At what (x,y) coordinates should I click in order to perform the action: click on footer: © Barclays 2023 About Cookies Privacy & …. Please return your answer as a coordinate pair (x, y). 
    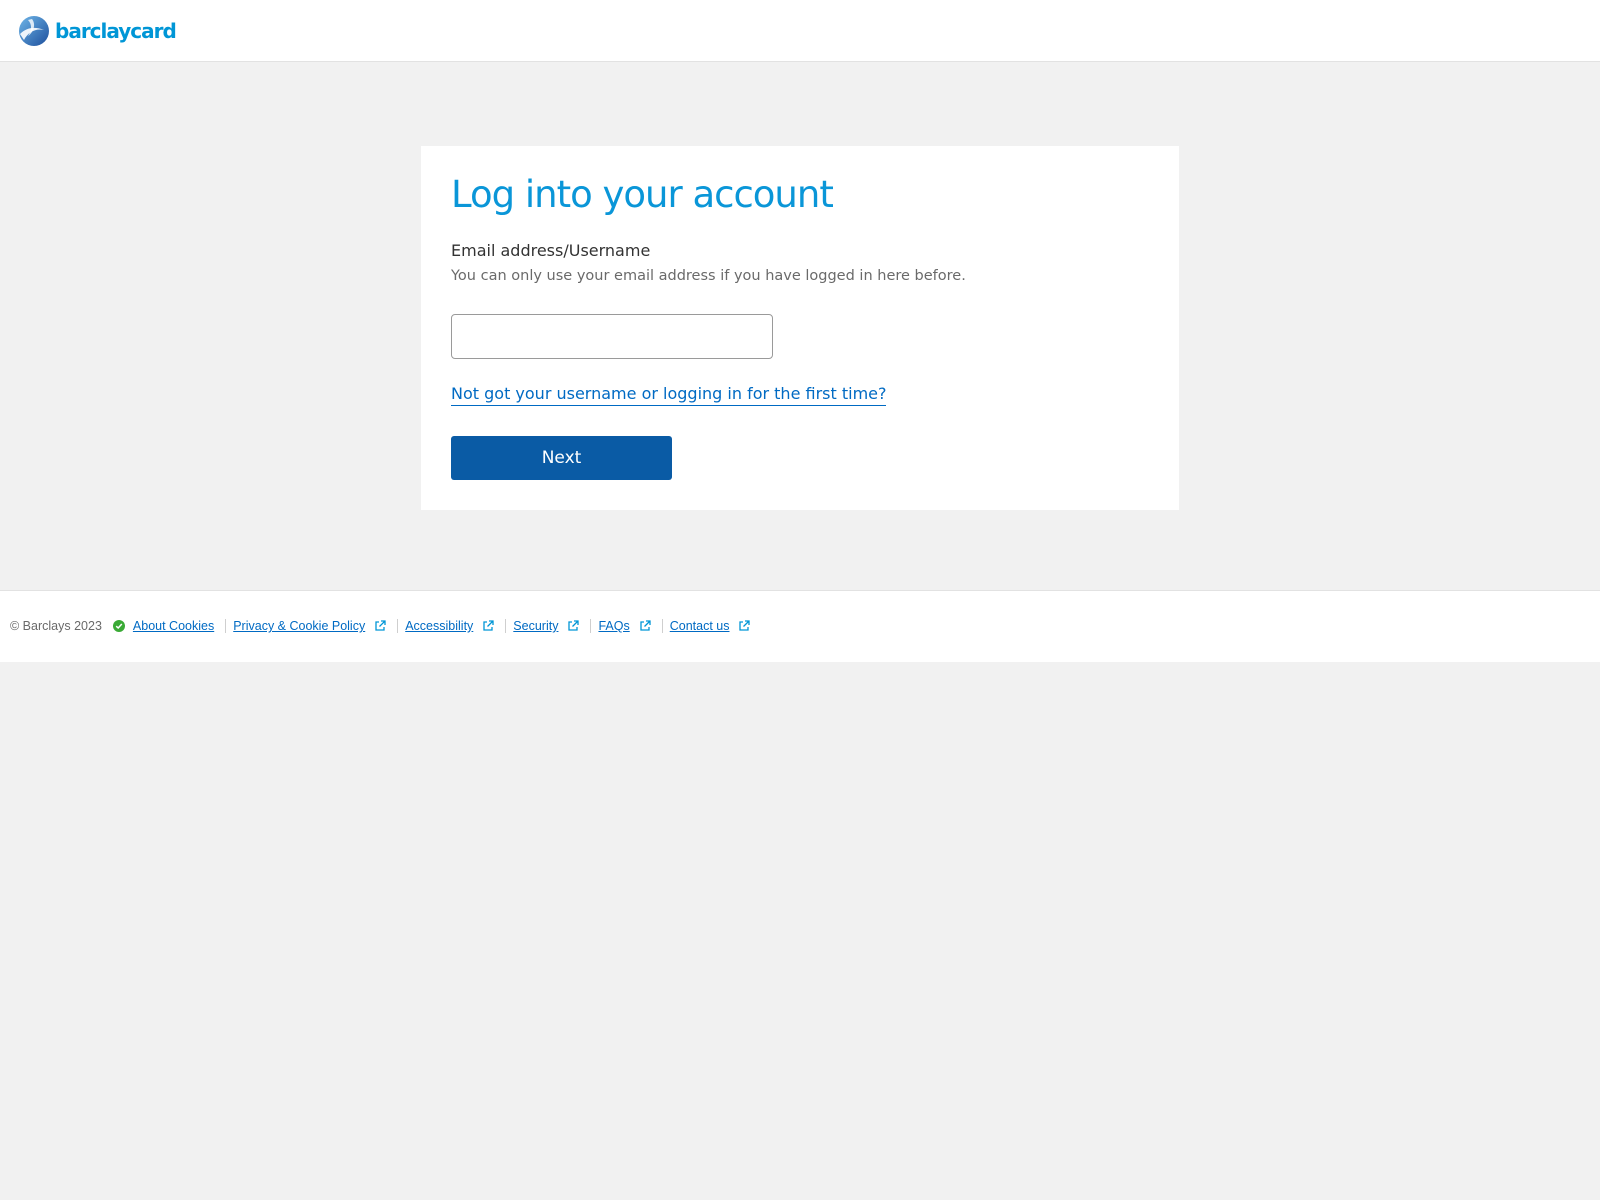
    Looking at the image, I should click on (800, 626).